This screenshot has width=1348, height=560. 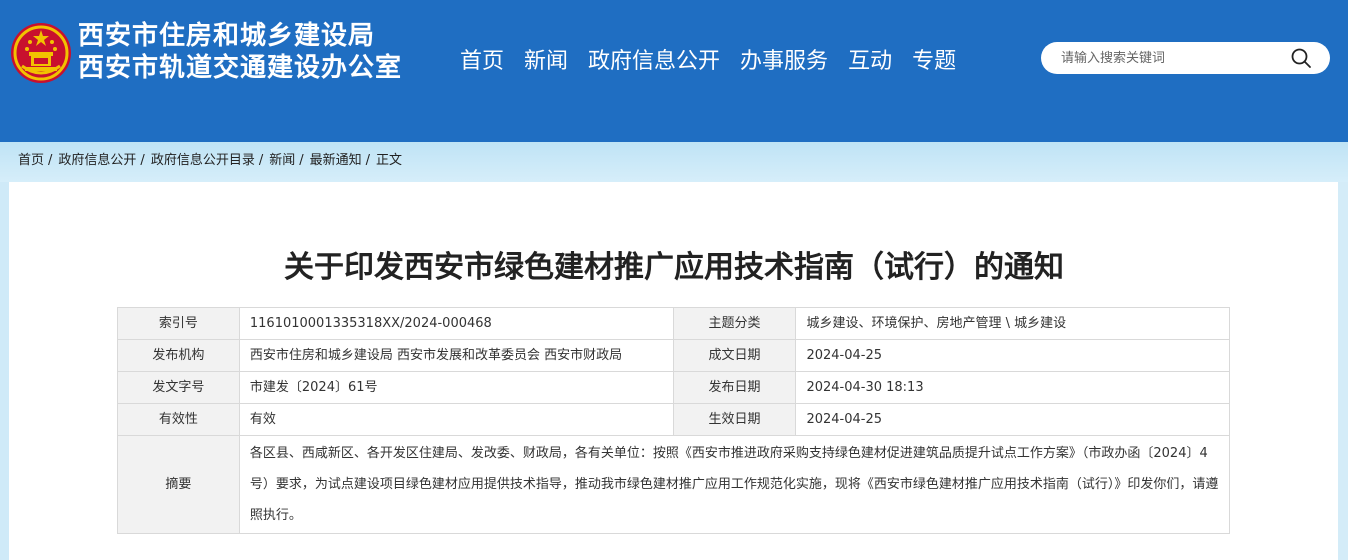 What do you see at coordinates (1012, 419) in the screenshot?
I see `effective-date-value: 2024-04-25` at bounding box center [1012, 419].